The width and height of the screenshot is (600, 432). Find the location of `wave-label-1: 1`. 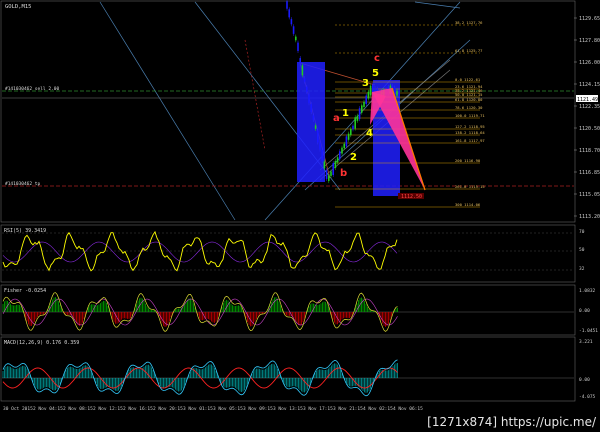

wave-label-1: 1 is located at coordinates (345, 113).